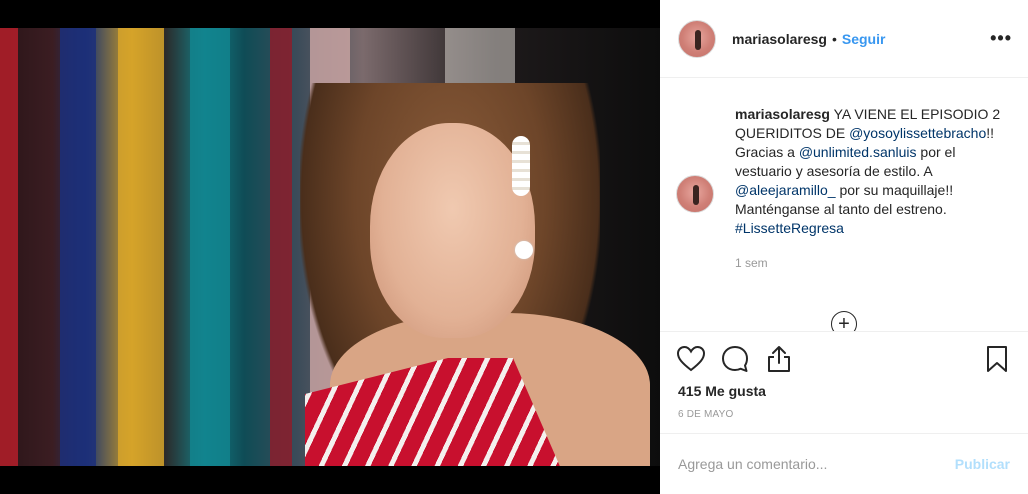 The height and width of the screenshot is (494, 1028). Describe the element at coordinates (735, 359) in the screenshot. I see `comment-icon` at that location.